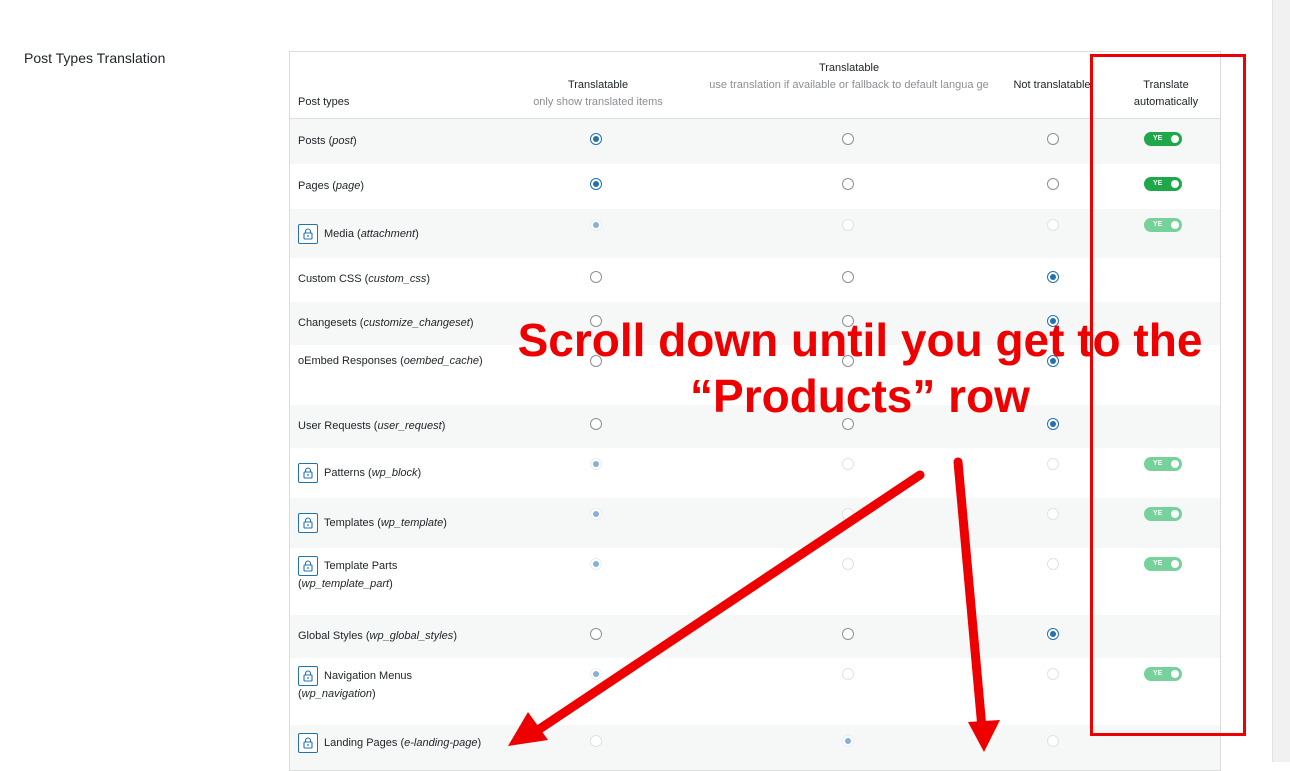  Describe the element at coordinates (860, 396) in the screenshot. I see `annotation-line-2: “Products” row` at that location.